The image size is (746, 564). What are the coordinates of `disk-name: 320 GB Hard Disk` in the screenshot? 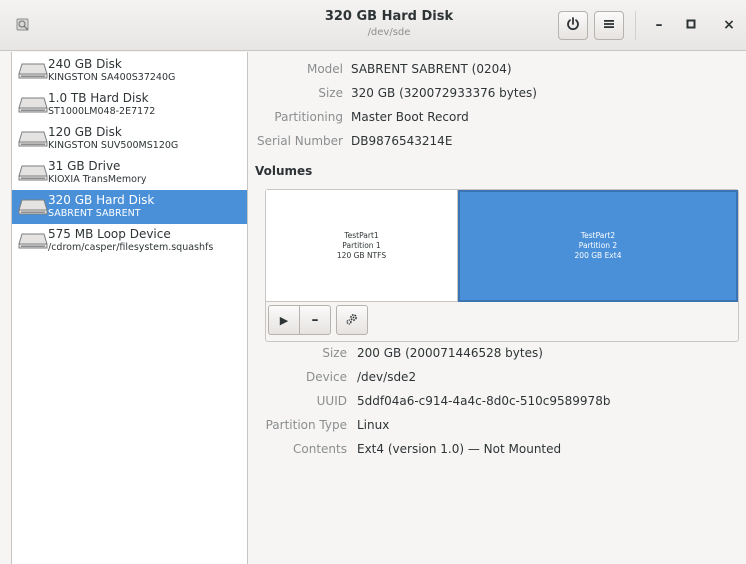 It's located at (101, 200).